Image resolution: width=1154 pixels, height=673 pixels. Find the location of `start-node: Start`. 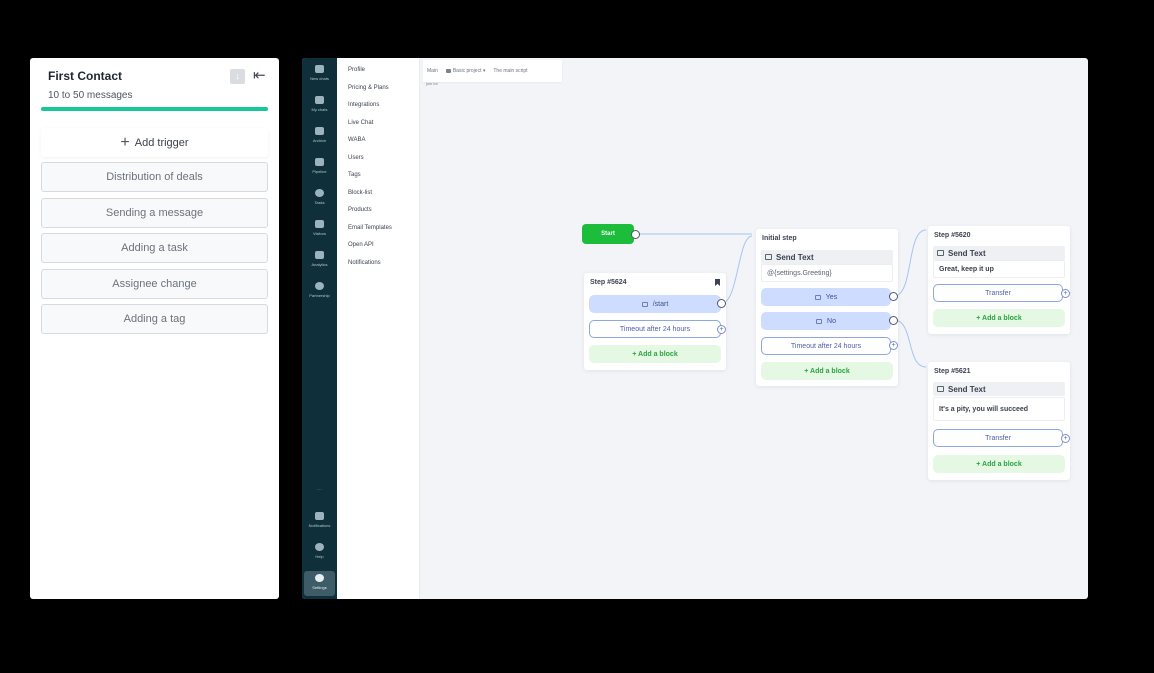

start-node: Start is located at coordinates (608, 234).